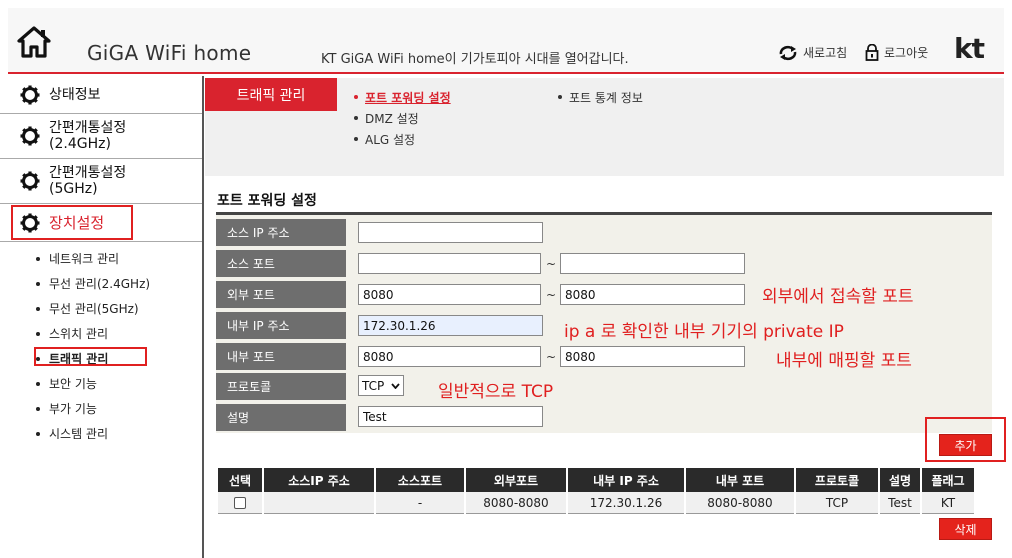  Describe the element at coordinates (281, 417) in the screenshot. I see `label-description: 설명` at that location.